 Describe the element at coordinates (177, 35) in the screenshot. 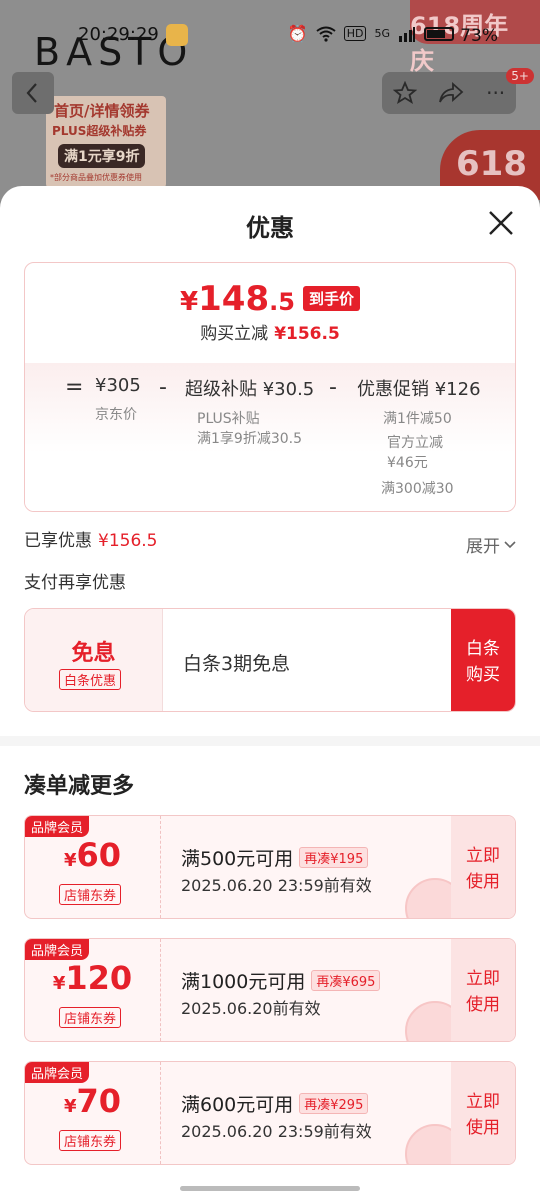

I see `app-notification-icon` at that location.